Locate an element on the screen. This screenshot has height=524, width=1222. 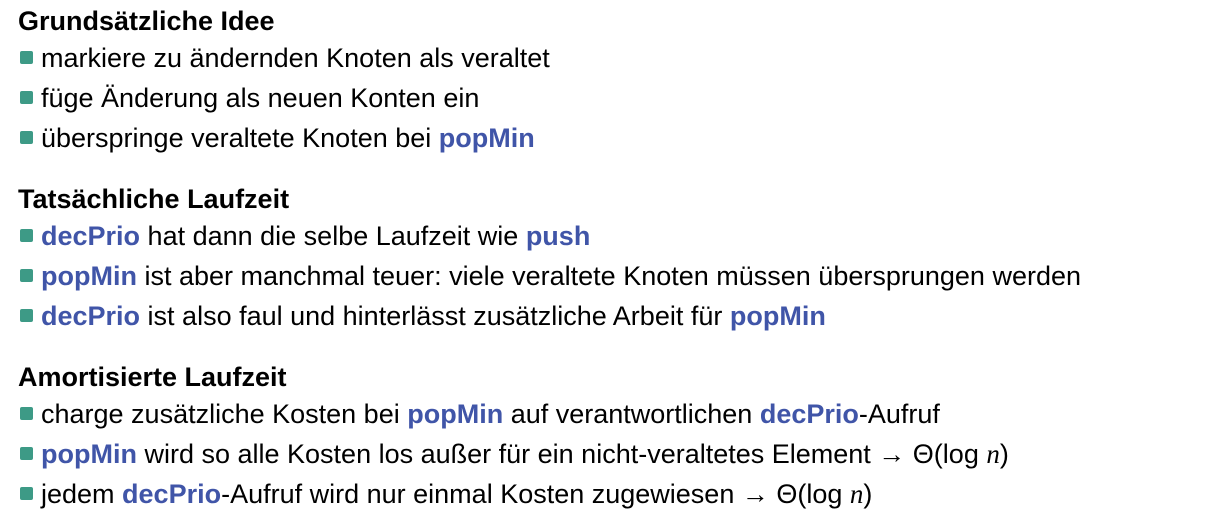
item-text: hat dann die selbe Laufzeit wie is located at coordinates (333, 236).